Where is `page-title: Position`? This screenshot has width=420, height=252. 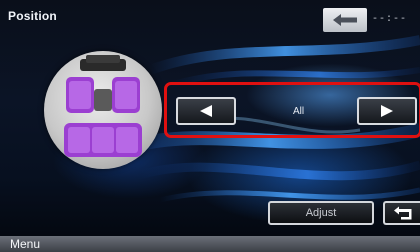
page-title: Position is located at coordinates (32, 16).